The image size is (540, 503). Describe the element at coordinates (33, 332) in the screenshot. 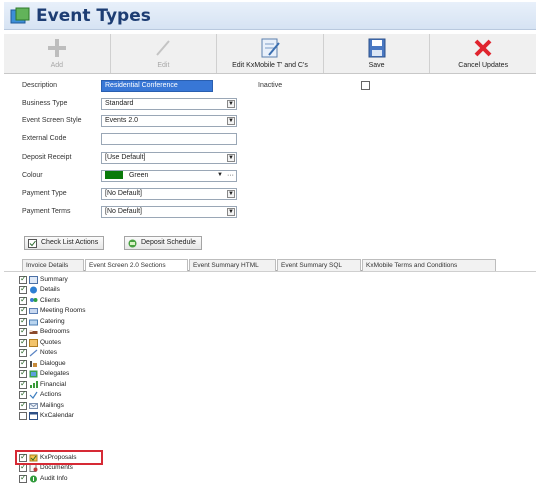

I see `bedrooms-icon` at that location.